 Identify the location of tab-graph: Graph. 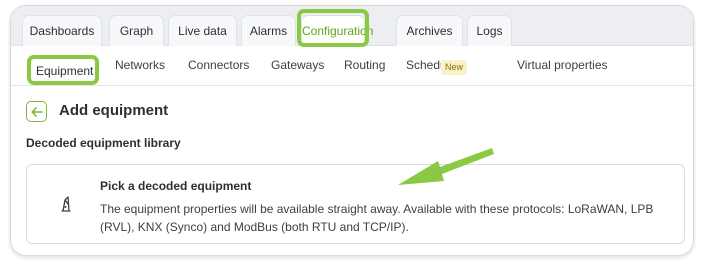
(136, 30).